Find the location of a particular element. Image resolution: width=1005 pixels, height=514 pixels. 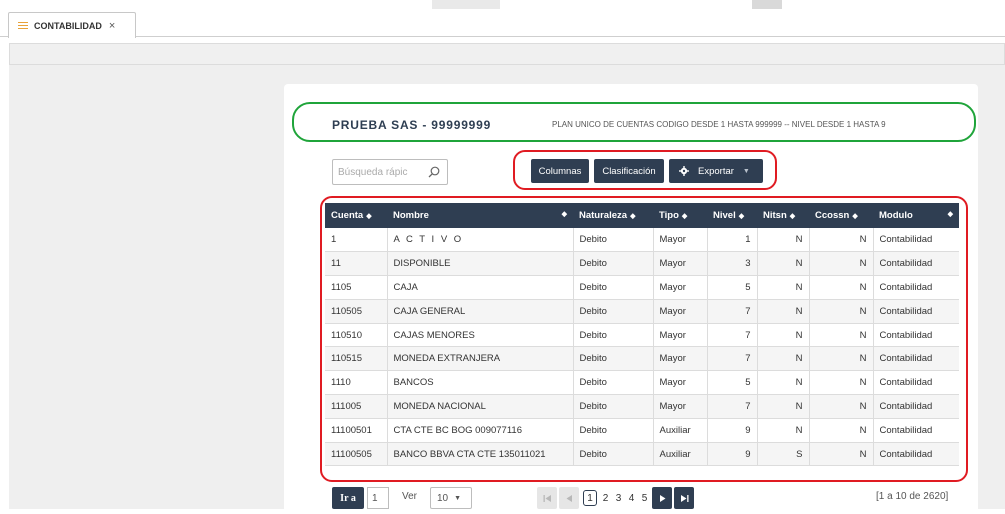

cell-cuenta: 110505 is located at coordinates (356, 311).